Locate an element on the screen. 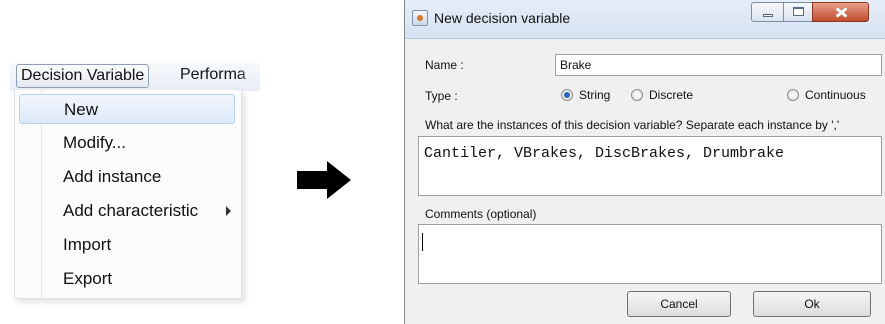  radio-label: Continuous is located at coordinates (835, 95).